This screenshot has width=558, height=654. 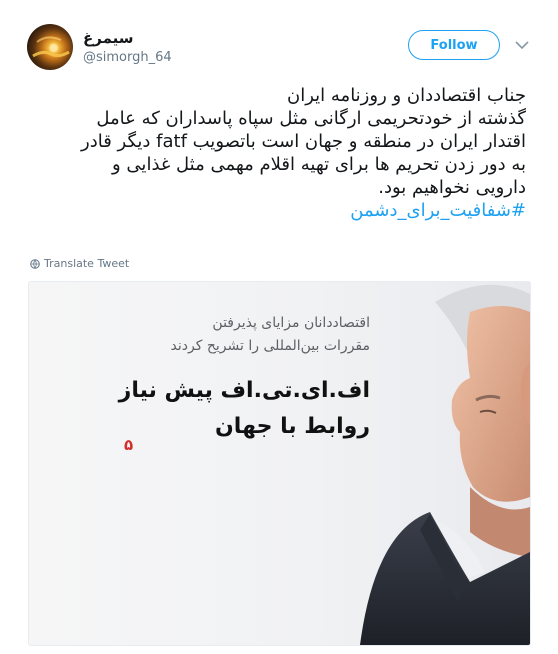 I want to click on author-display-name: سیمرغ, so click(x=108, y=38).